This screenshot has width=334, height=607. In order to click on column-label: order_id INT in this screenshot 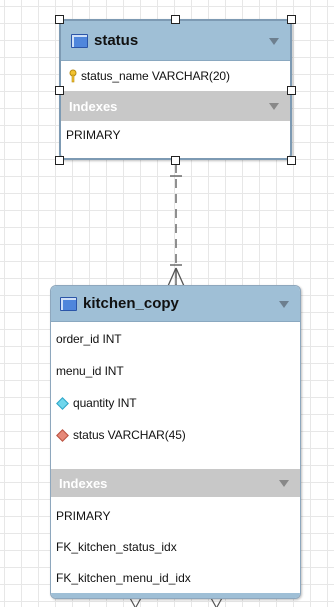, I will do `click(89, 339)`.